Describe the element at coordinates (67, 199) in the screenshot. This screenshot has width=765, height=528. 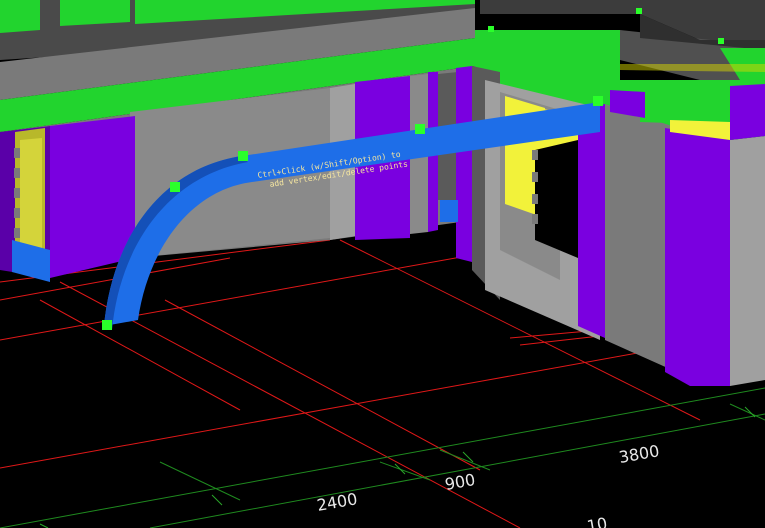
I see `left-column-group` at that location.